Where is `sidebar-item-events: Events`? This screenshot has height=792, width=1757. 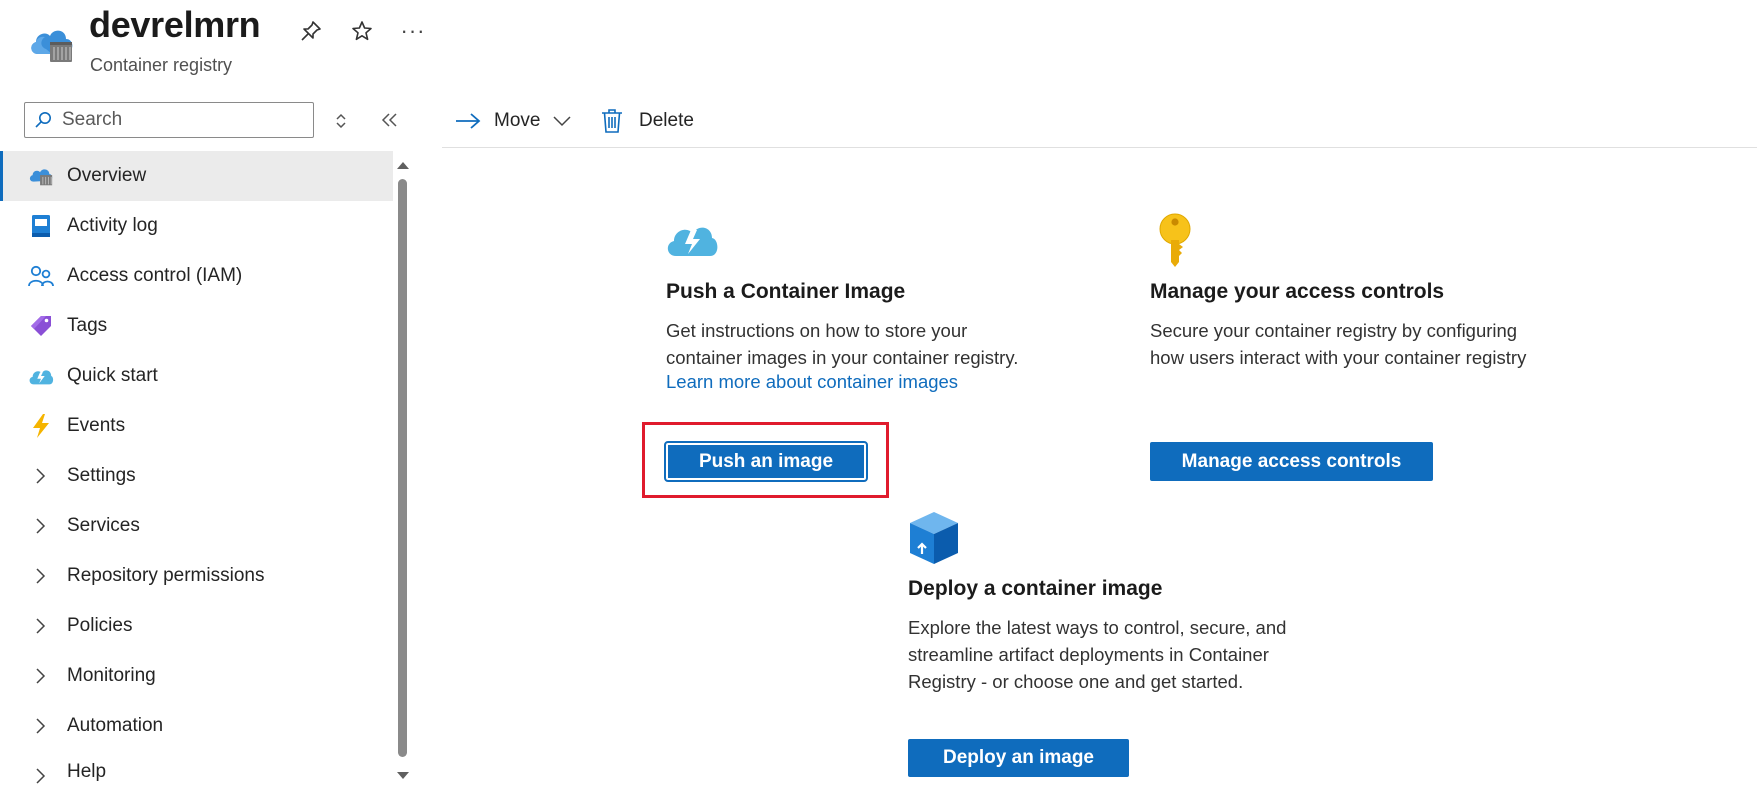 sidebar-item-events: Events is located at coordinates (196, 426).